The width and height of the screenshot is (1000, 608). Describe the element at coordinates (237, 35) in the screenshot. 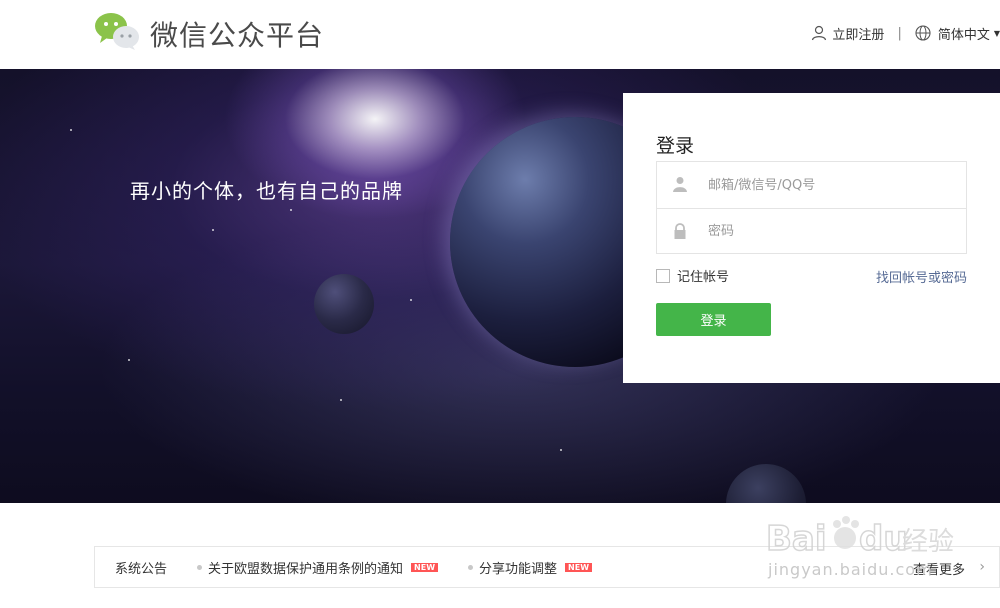

I see `brand-title: 微信公众平台` at that location.